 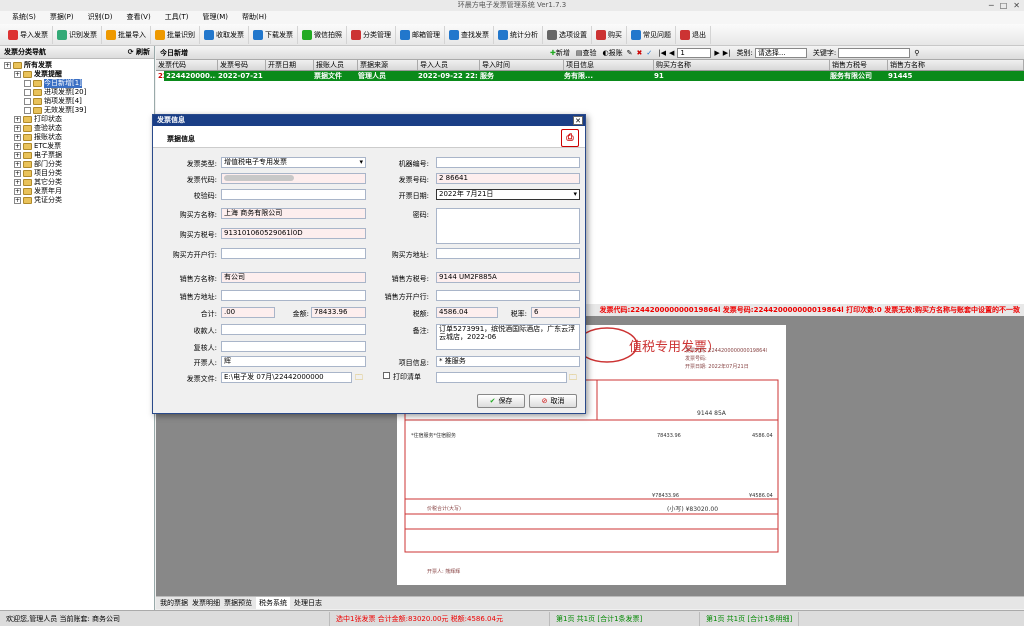 I want to click on nav-tree-item: + 凭证分类, so click(x=79, y=200).